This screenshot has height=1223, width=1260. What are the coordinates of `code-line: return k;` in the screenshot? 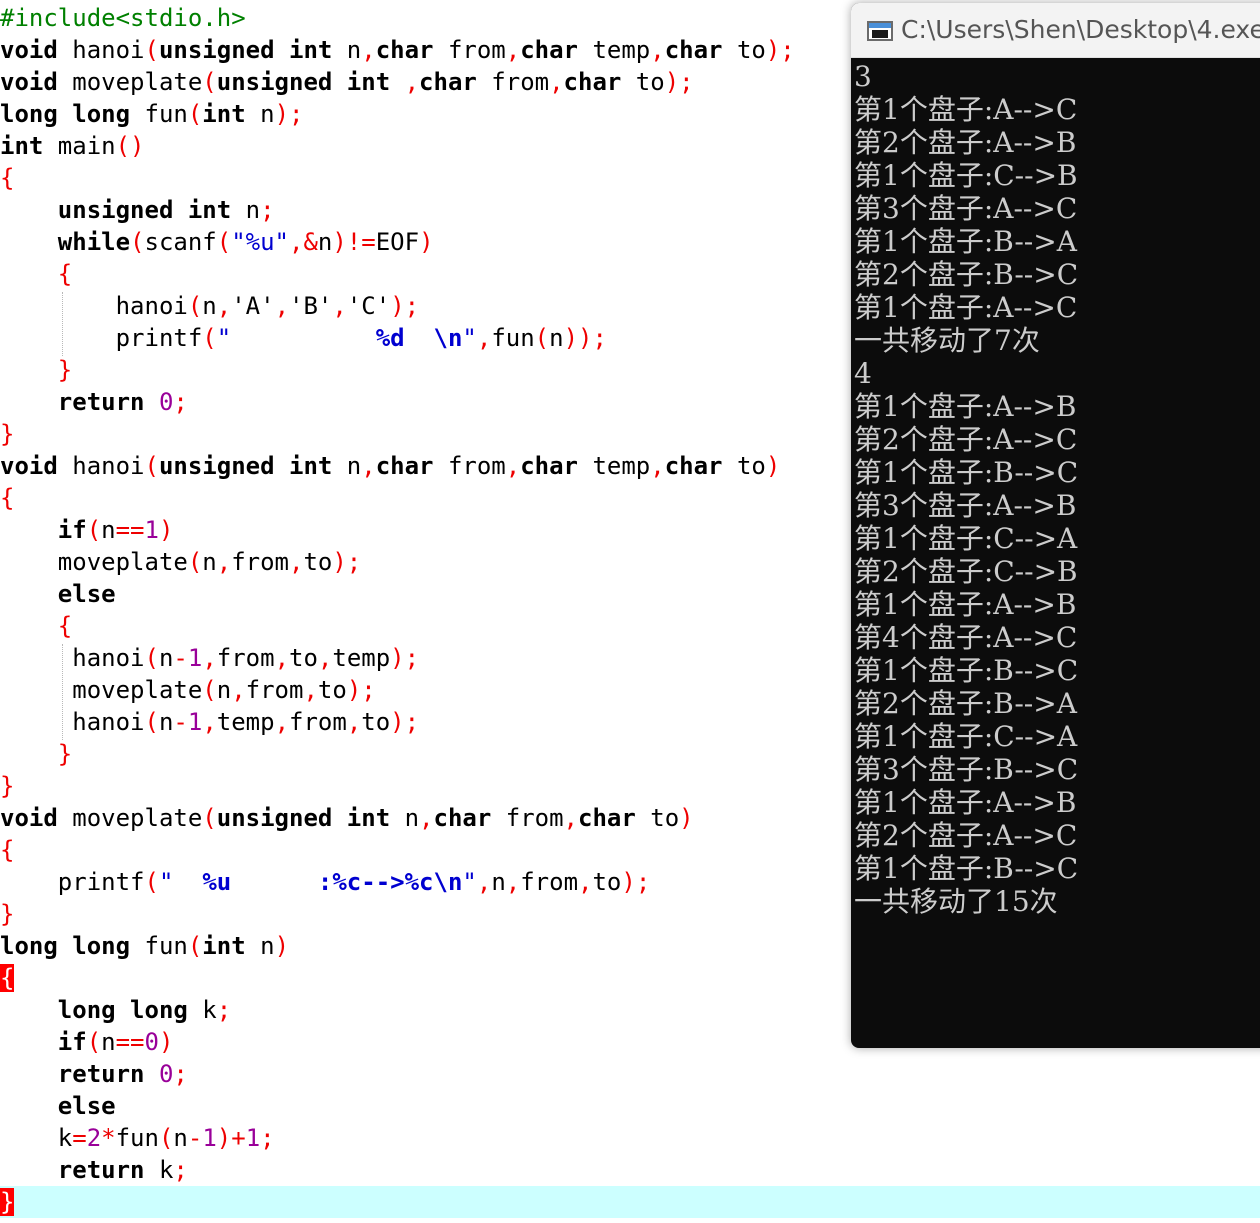 It's located at (630, 1170).